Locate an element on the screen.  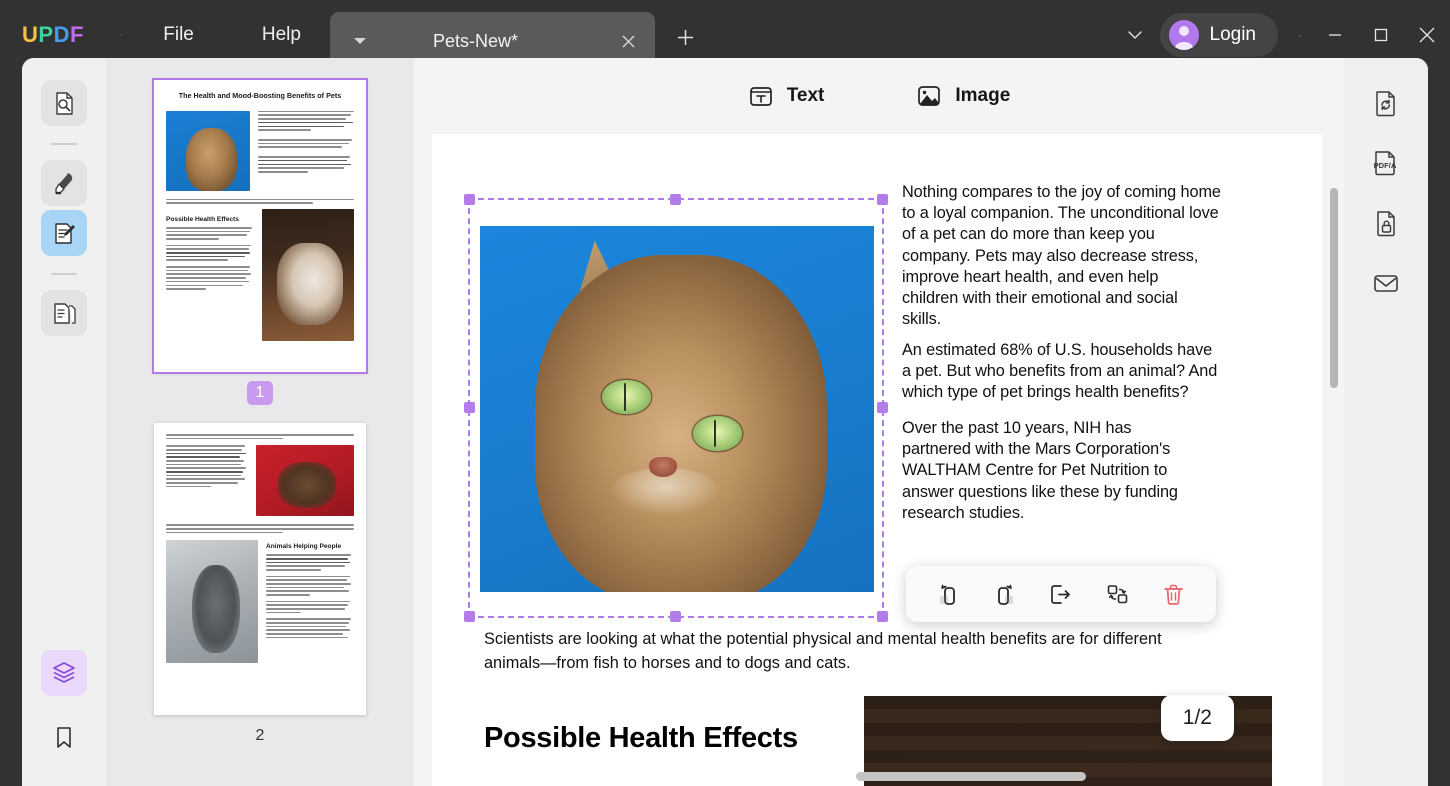
sidebar-item-convert-pdf is located at coordinates (1386, 103).